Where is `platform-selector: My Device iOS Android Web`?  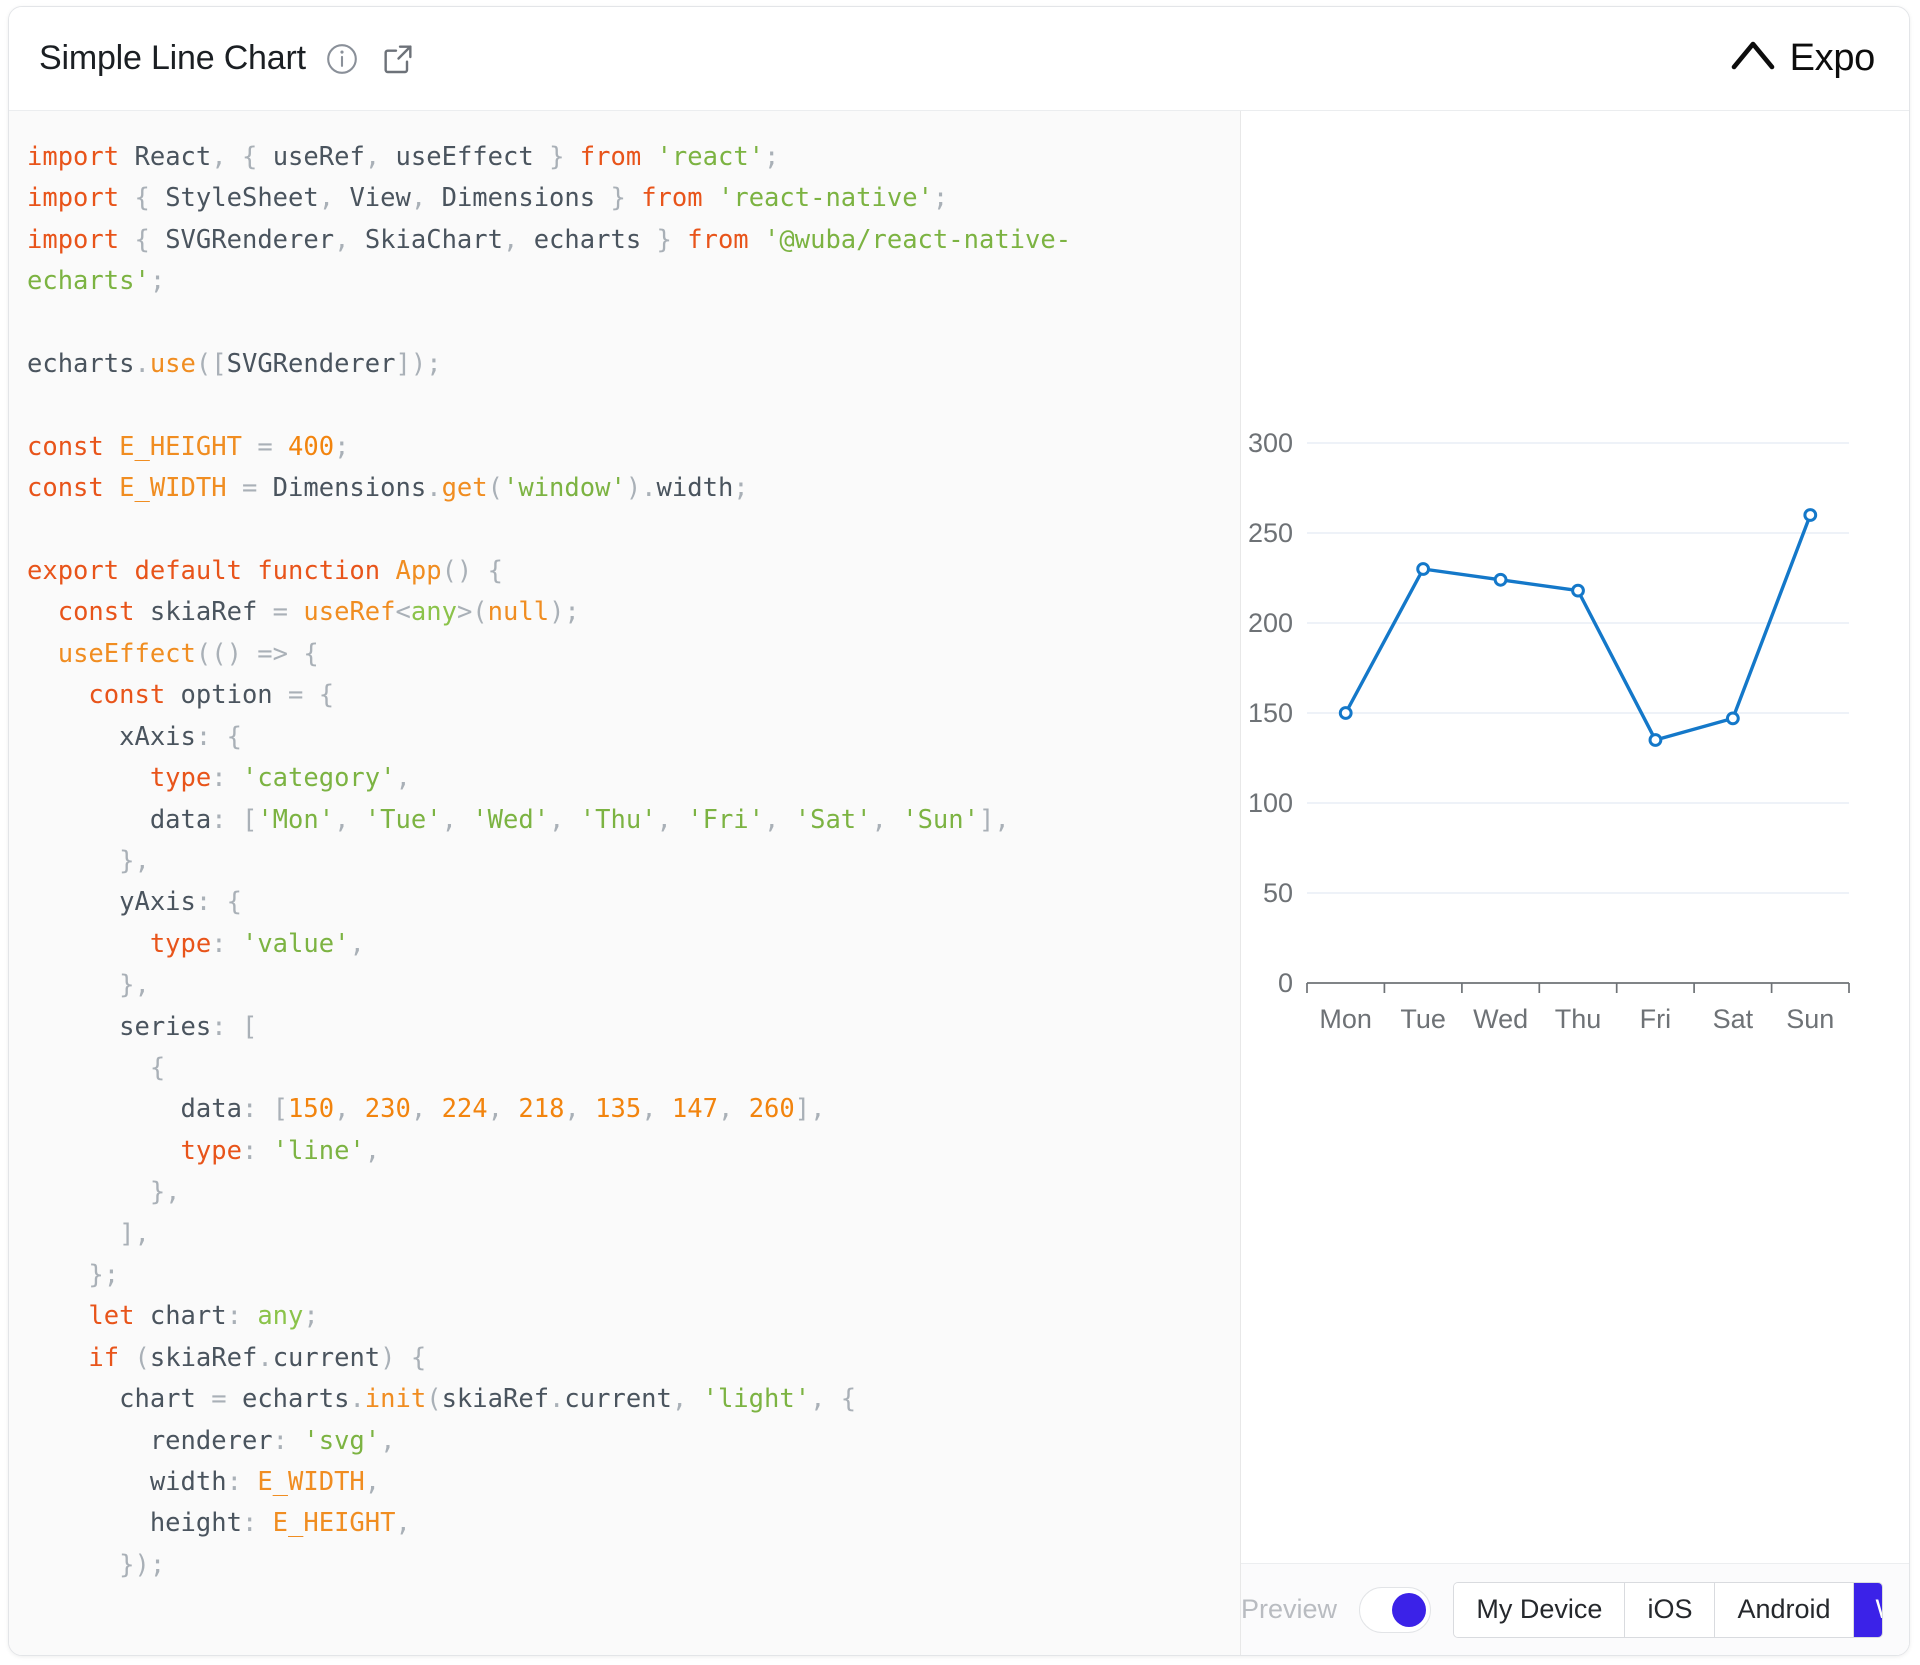 platform-selector: My Device iOS Android Web is located at coordinates (1668, 1609).